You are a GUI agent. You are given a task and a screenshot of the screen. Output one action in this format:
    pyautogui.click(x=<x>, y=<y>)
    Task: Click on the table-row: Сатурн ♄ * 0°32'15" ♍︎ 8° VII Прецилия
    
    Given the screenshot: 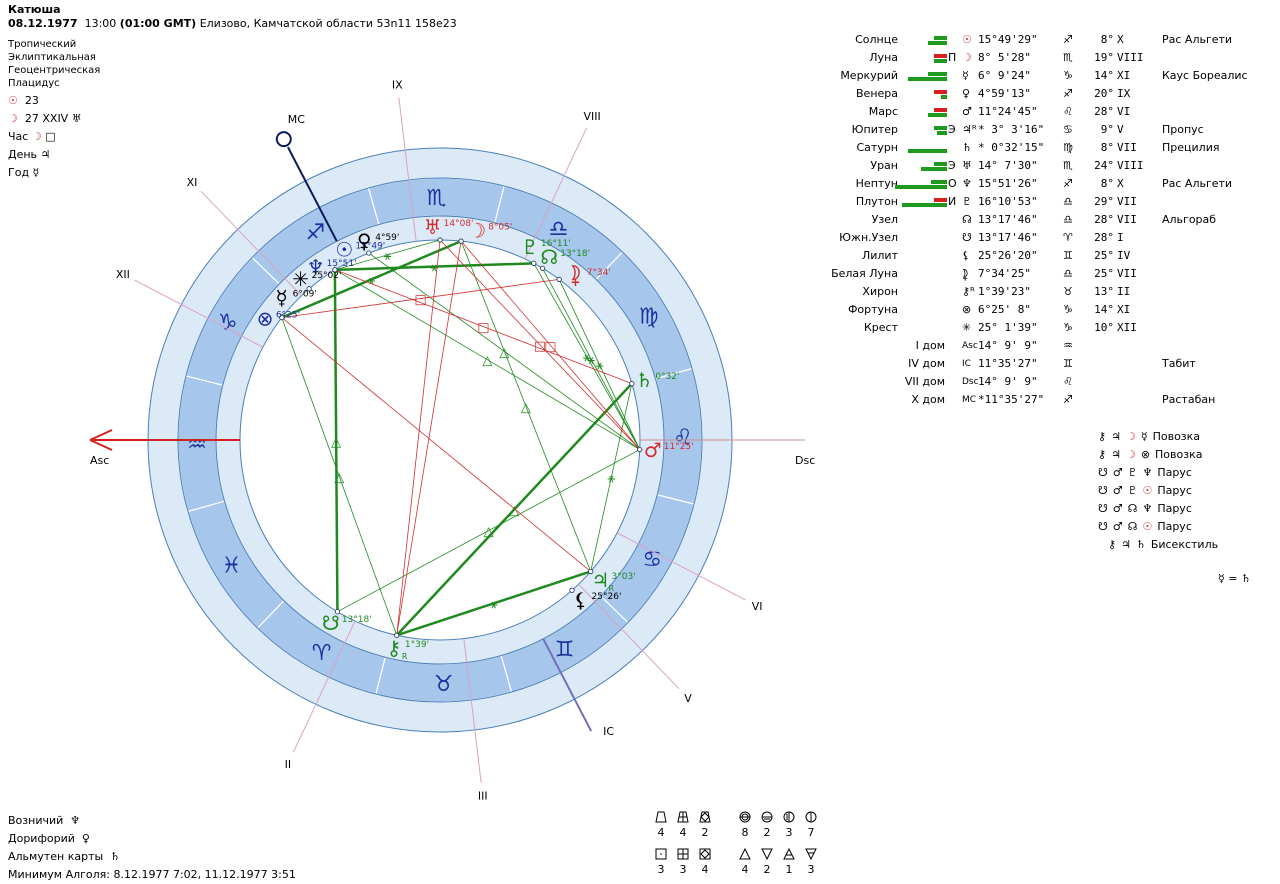 What is the action you would take?
    pyautogui.click(x=1040, y=150)
    